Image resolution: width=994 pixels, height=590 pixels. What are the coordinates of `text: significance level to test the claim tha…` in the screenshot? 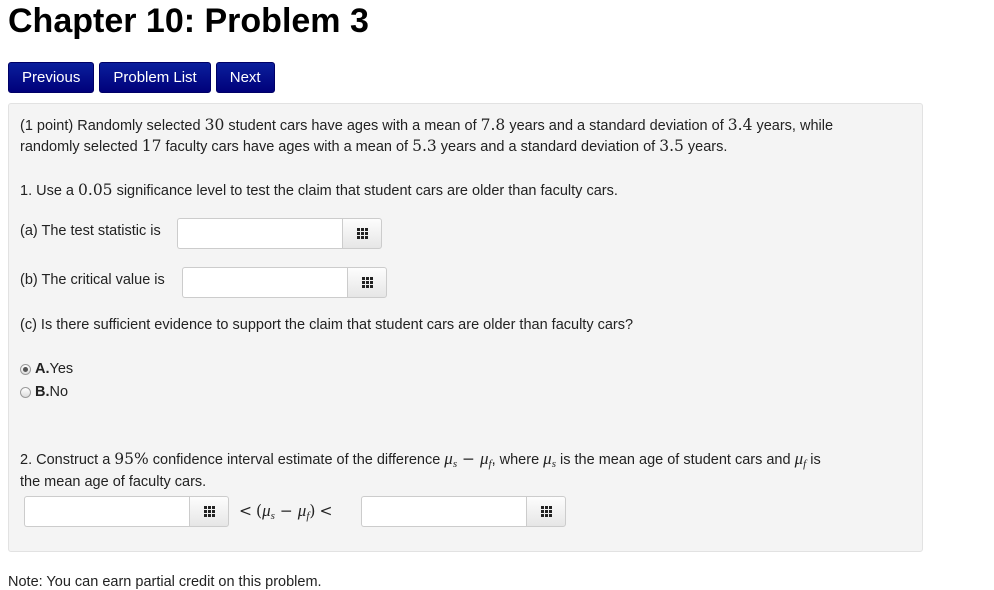 It's located at (365, 191).